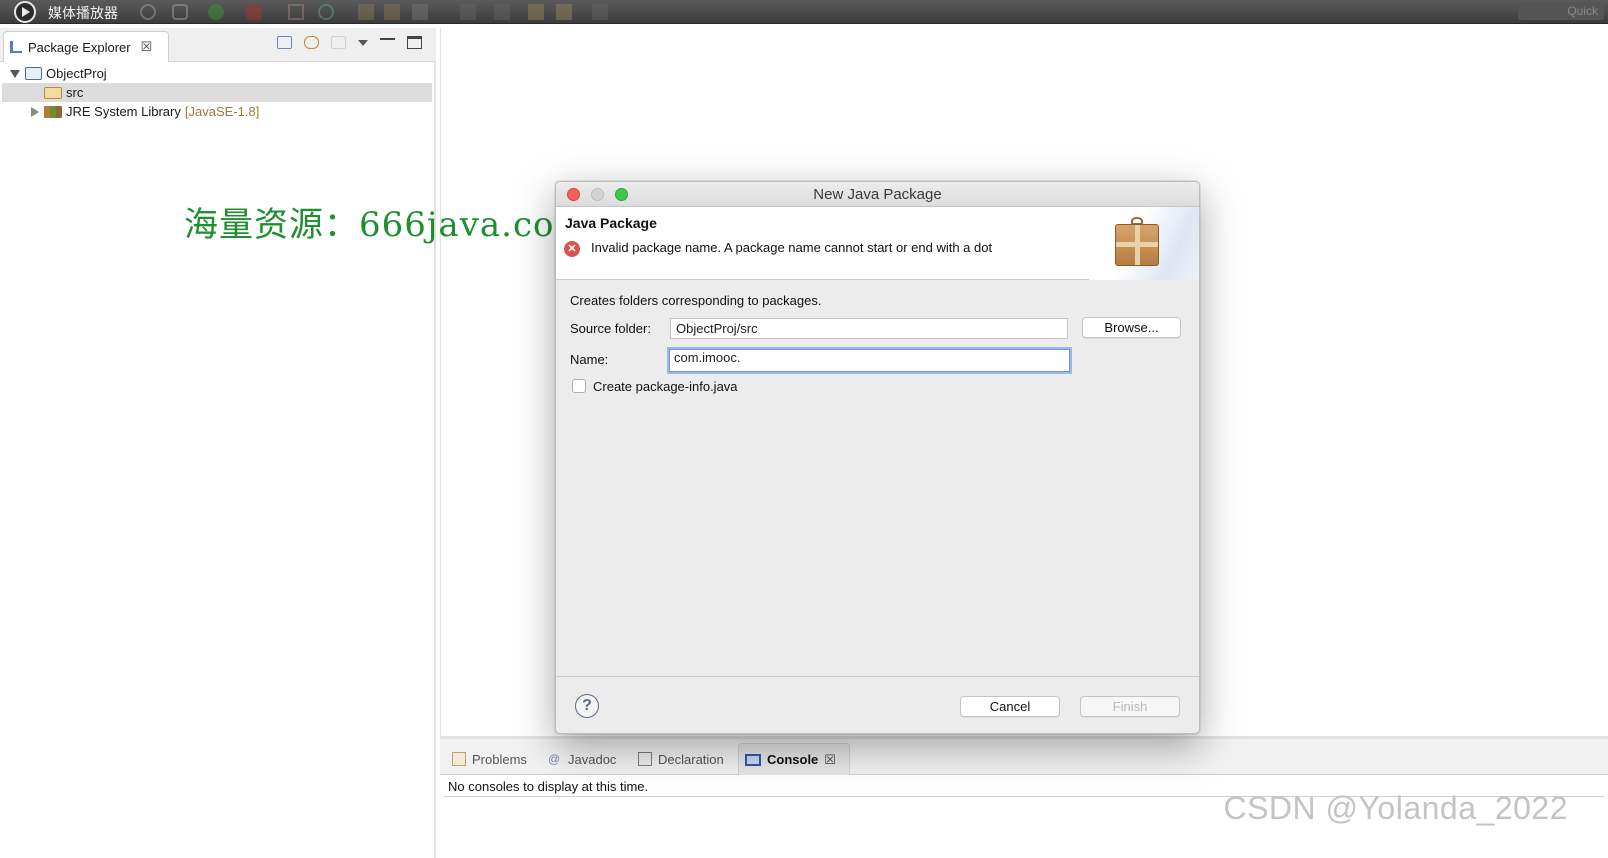  Describe the element at coordinates (877, 676) in the screenshot. I see `footer-divider` at that location.